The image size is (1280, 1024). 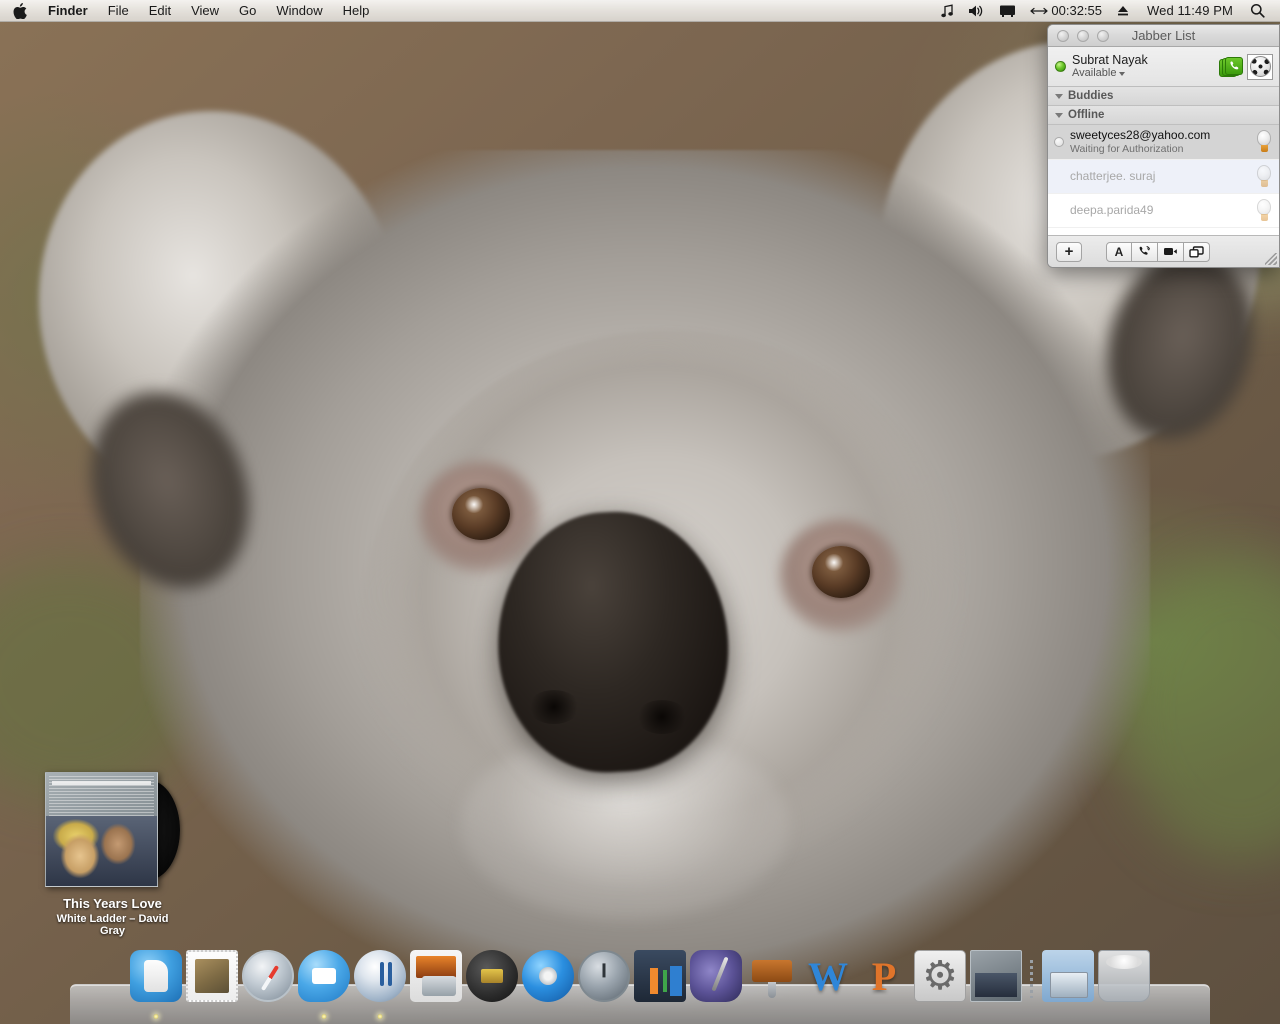 I want to click on account-status-label: Available, so click(x=1094, y=73).